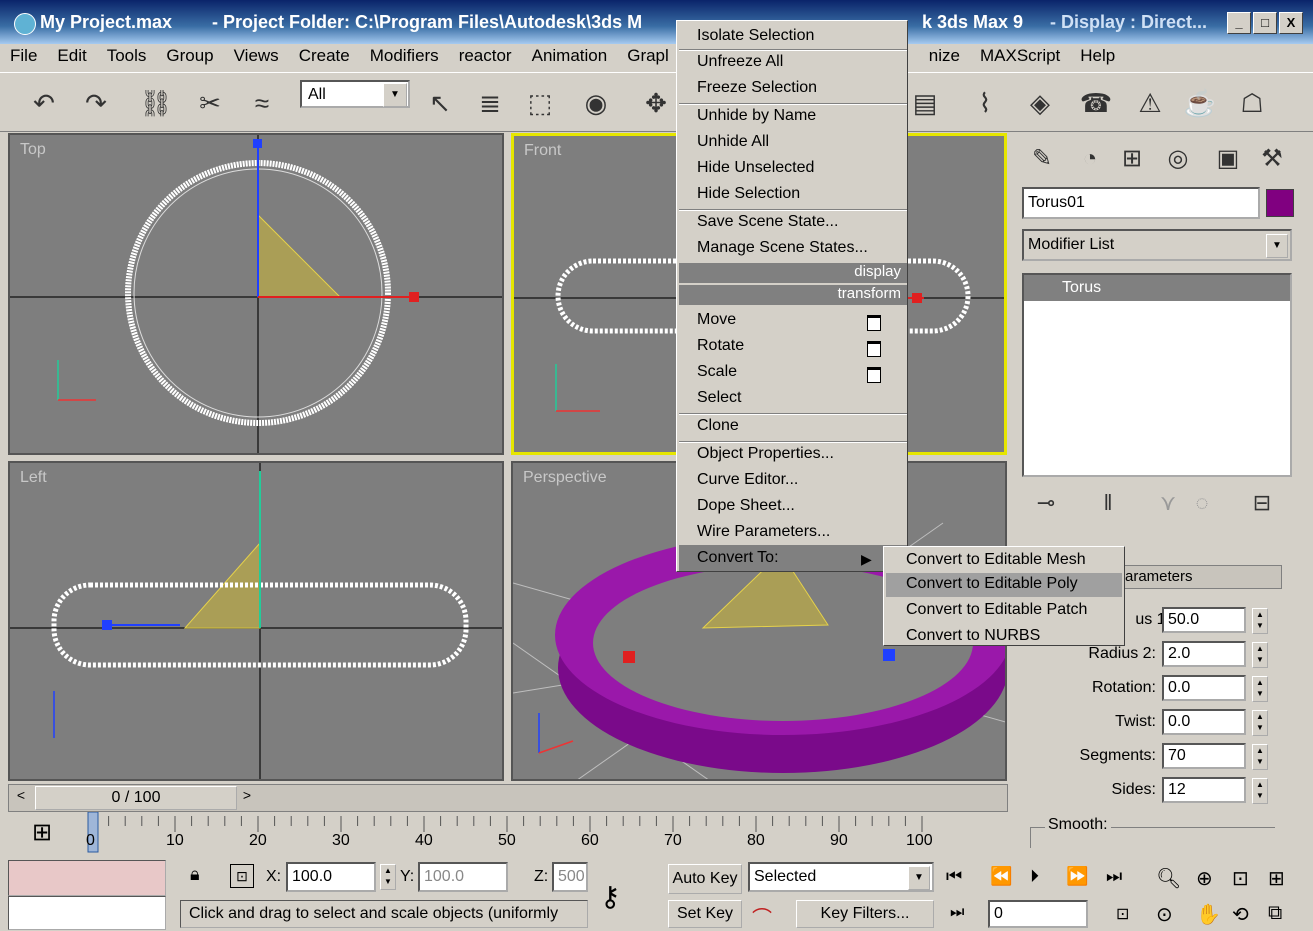 Image resolution: width=1313 pixels, height=931 pixels. Describe the element at coordinates (1178, 159) in the screenshot. I see `motion-tab-icon: ◎` at that location.